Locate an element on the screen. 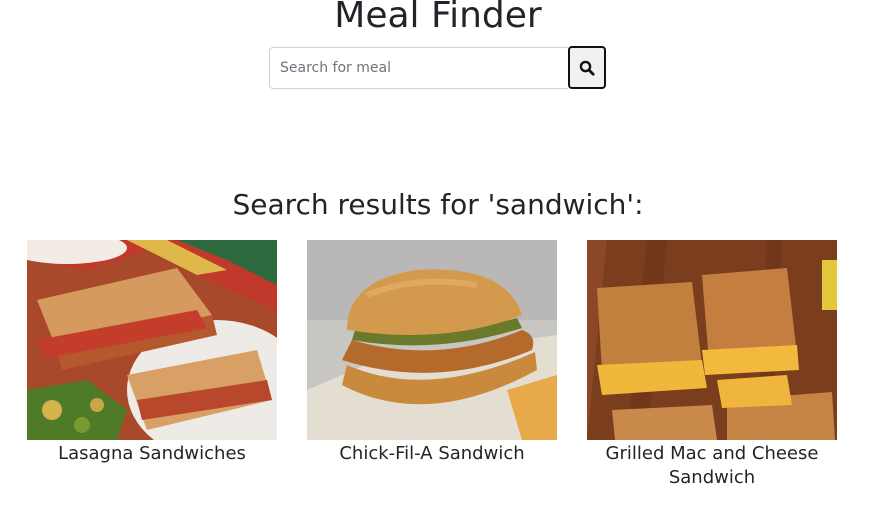 This screenshot has width=872, height=515. page-title: Meal Finder is located at coordinates (438, 18).